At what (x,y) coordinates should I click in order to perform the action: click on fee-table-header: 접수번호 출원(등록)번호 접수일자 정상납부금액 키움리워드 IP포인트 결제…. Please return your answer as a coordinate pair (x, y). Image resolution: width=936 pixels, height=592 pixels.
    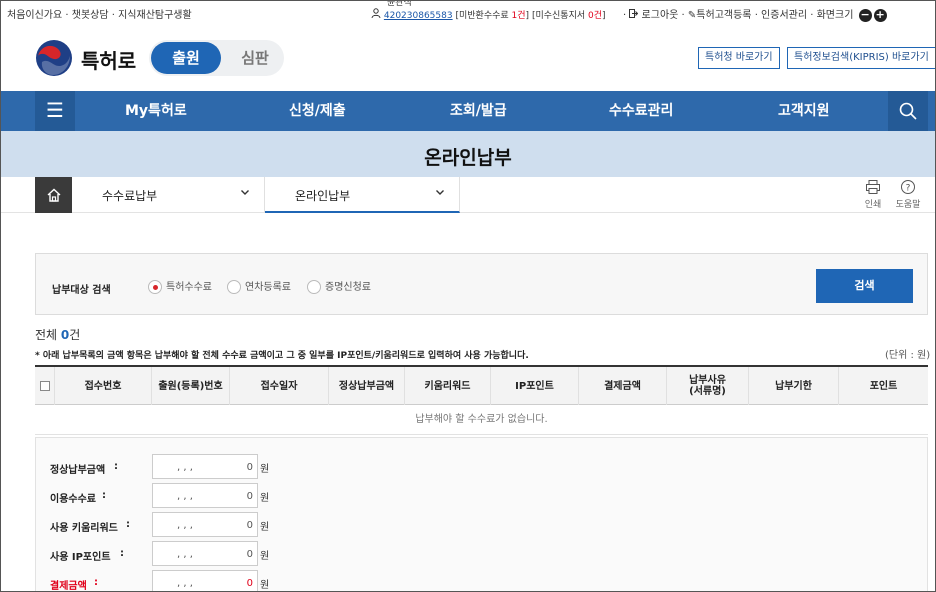
    Looking at the image, I should click on (481, 385).